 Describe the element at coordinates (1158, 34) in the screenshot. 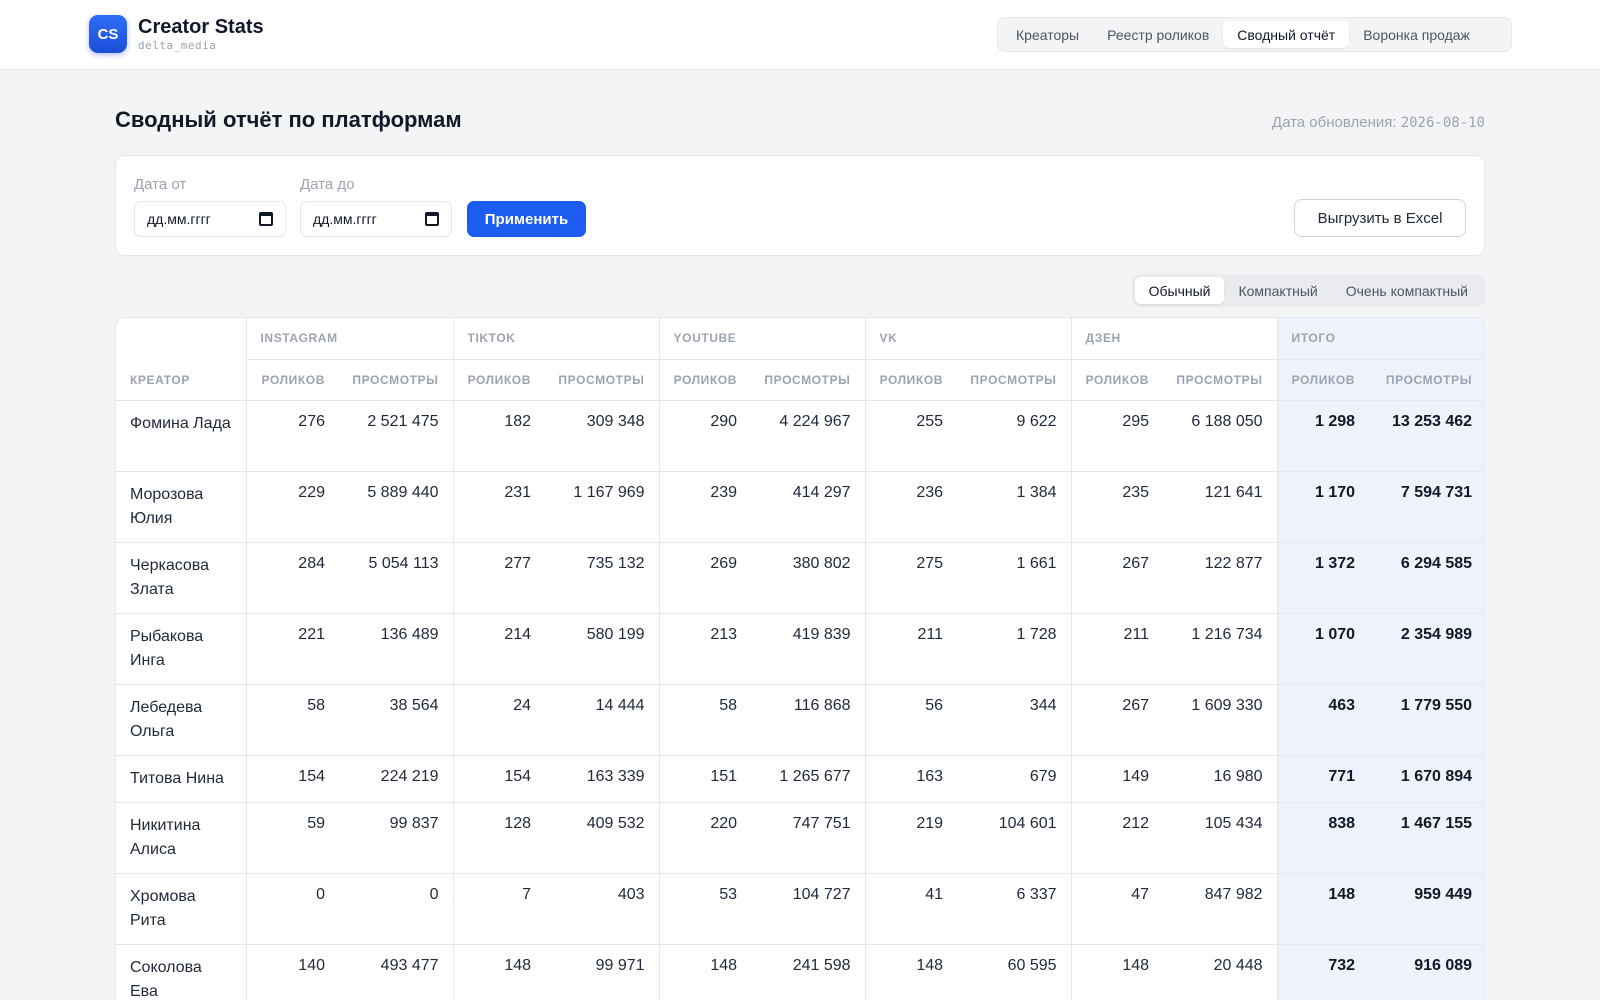

I see `nav-video-registry: Реестр роликов` at that location.